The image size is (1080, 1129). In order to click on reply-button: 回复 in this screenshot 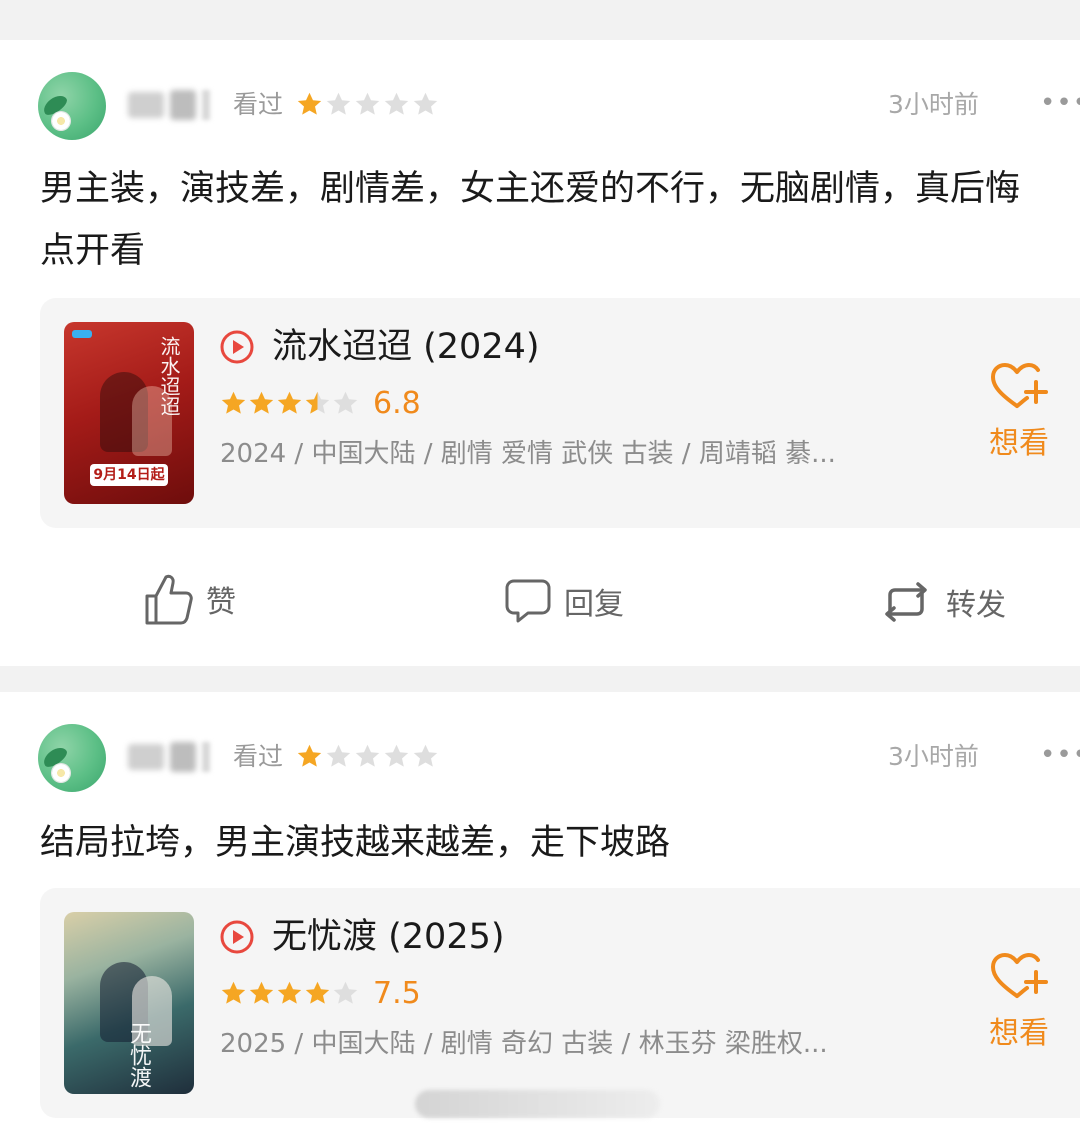, I will do `click(564, 601)`.